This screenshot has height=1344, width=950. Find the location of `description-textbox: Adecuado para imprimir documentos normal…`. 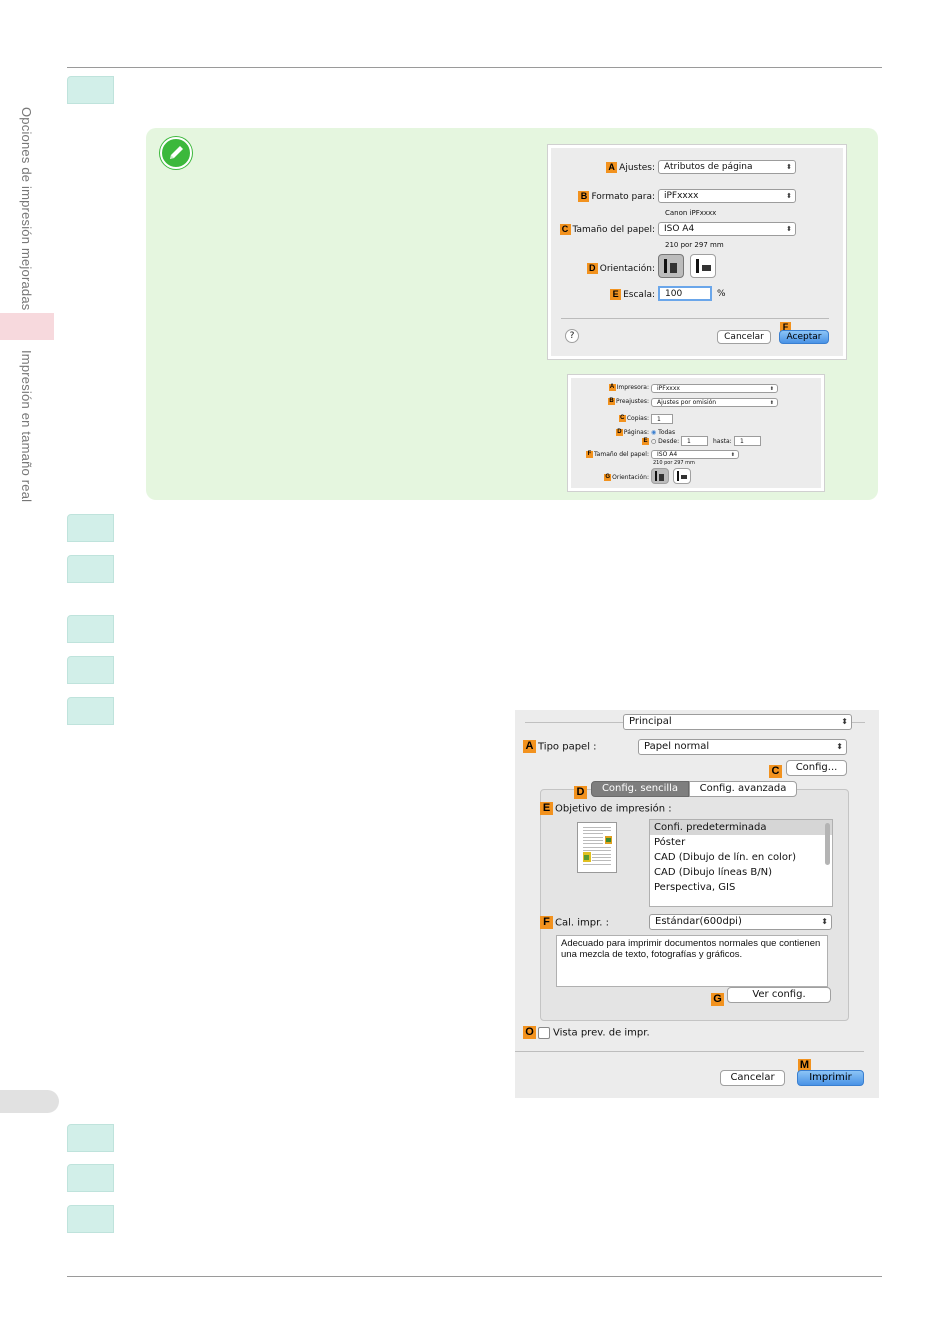

description-textbox: Adecuado para imprimir documentos normal… is located at coordinates (692, 961).